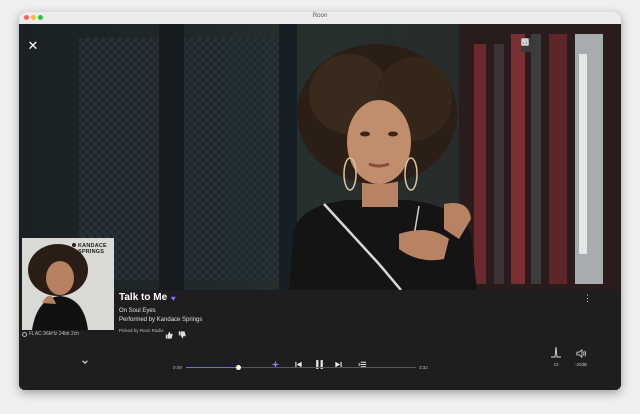  Describe the element at coordinates (169, 332) in the screenshot. I see `thumbs-up-icon` at that location.